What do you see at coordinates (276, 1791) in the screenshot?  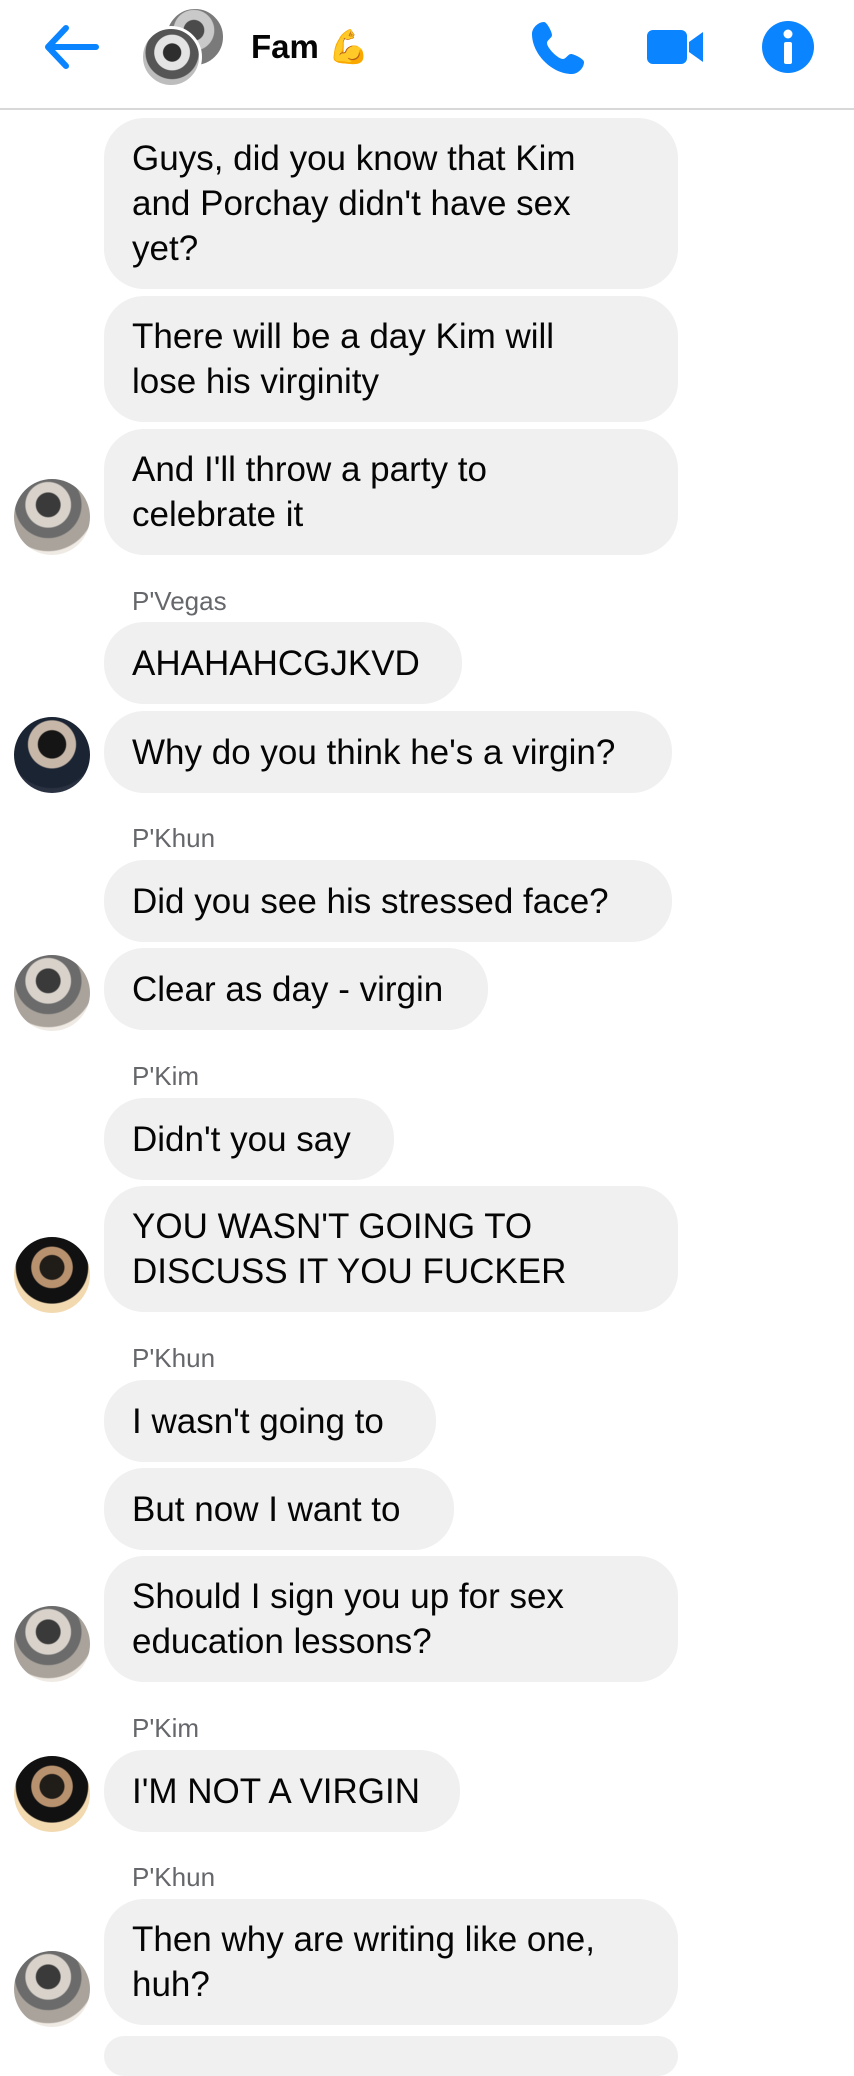 I see `message-text: I'M NOT A VIRGIN` at bounding box center [276, 1791].